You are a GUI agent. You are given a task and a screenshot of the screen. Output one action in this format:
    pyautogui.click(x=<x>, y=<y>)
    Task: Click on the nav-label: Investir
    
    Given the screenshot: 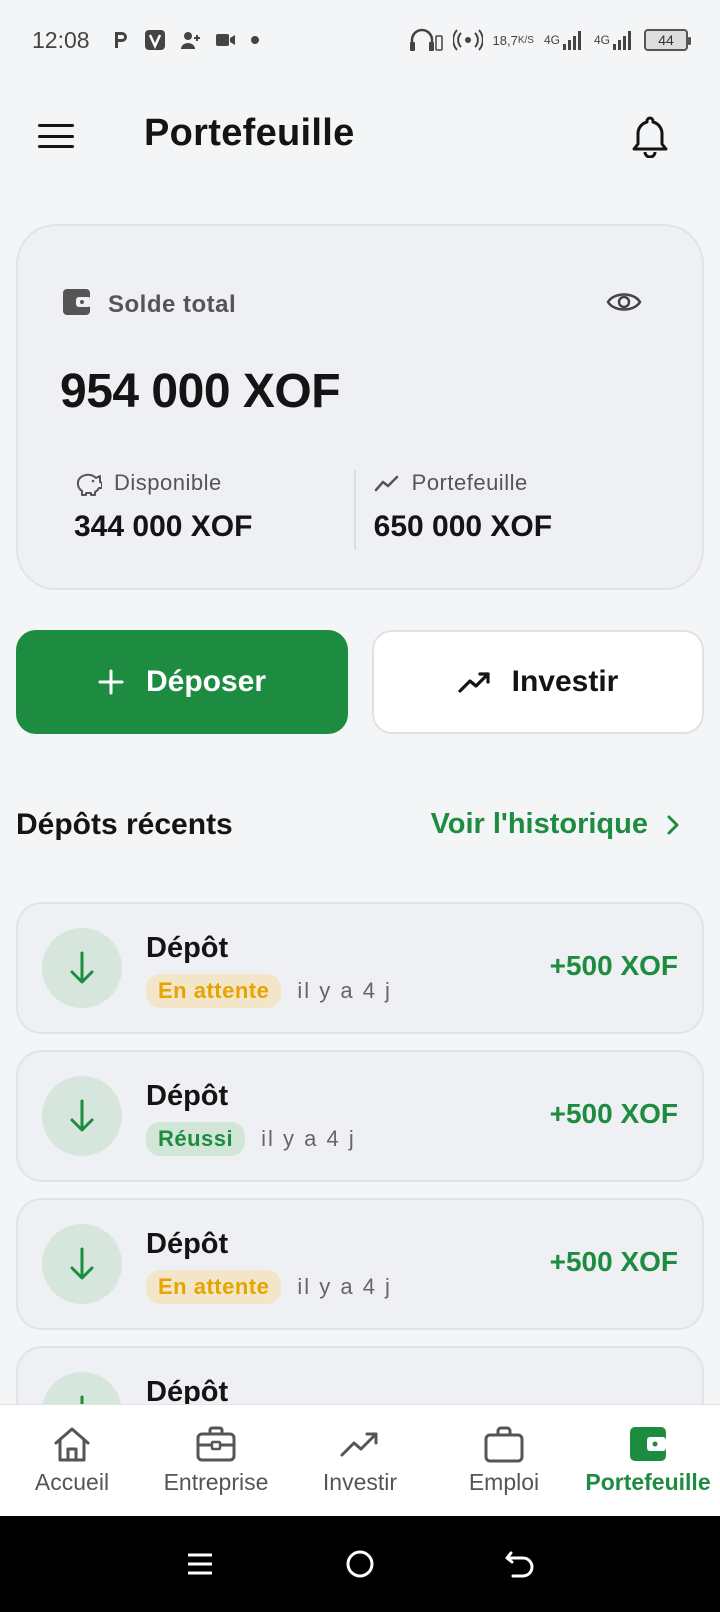 What is the action you would take?
    pyautogui.click(x=360, y=1482)
    